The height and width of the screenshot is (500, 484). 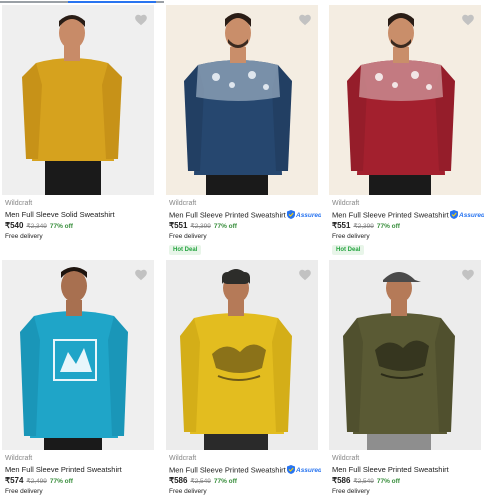 I want to click on product-title-text: Men Full Sleeve Solid Sweatshirt, so click(x=60, y=214).